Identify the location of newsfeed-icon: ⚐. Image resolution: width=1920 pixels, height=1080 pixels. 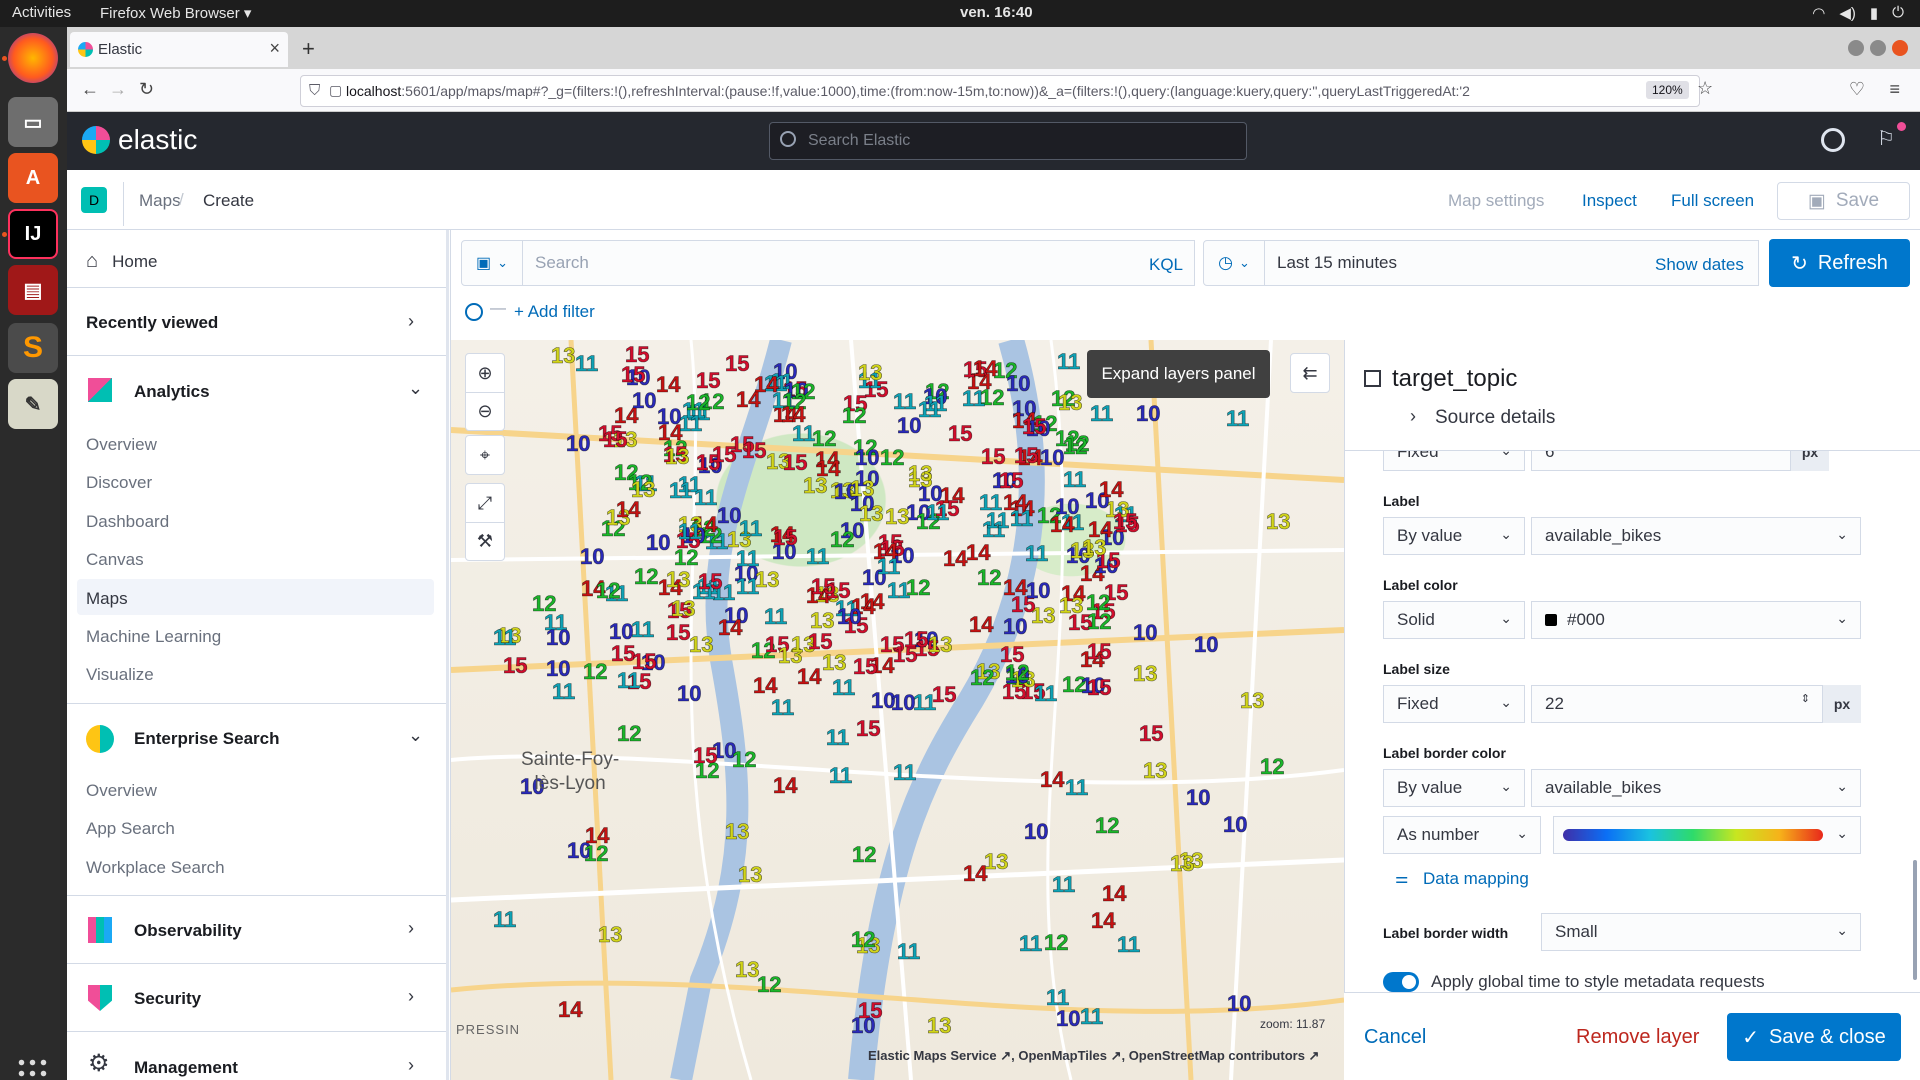
(1886, 138).